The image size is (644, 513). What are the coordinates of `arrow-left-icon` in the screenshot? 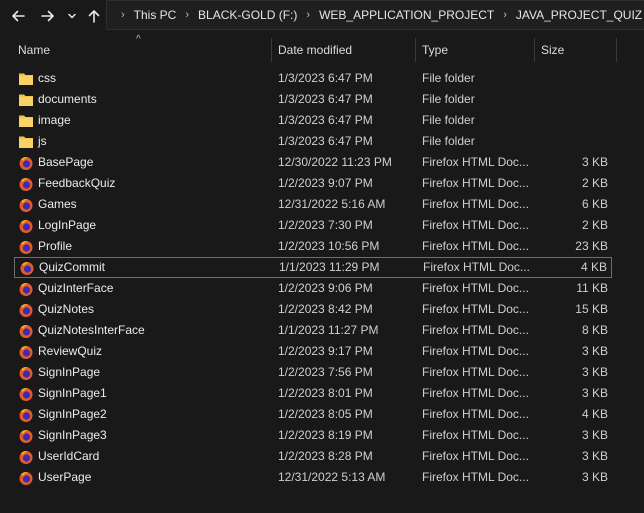 It's located at (18, 16).